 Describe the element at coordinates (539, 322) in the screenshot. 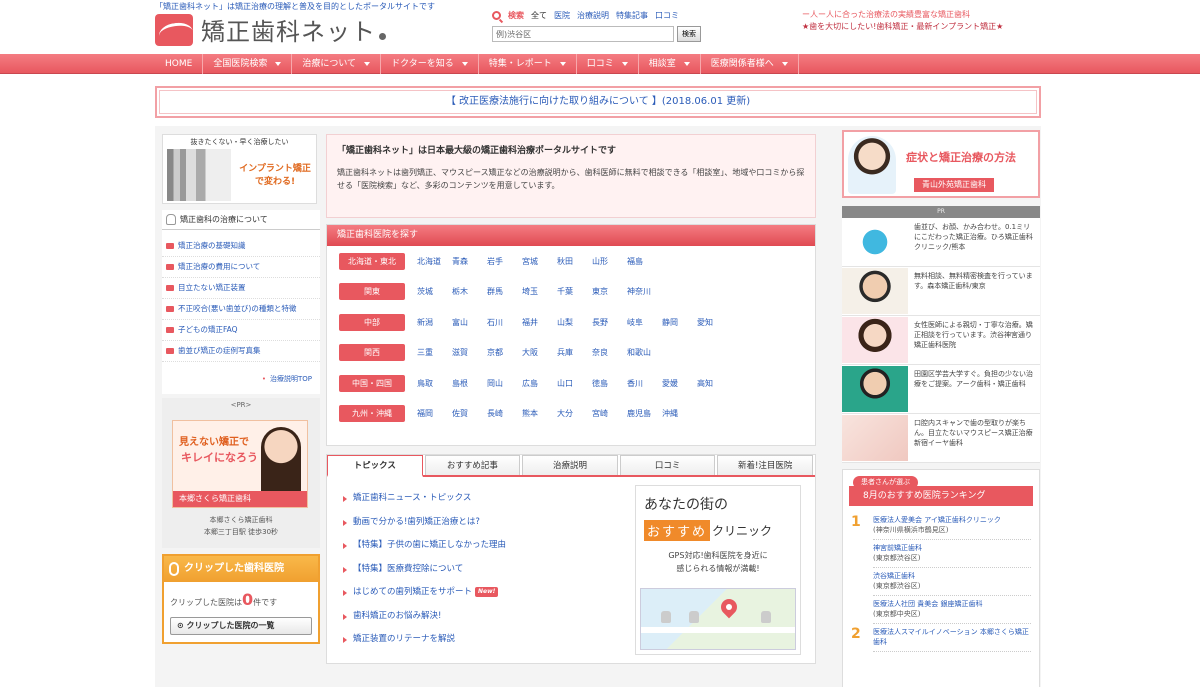

I see `prefecture-link: 福井` at that location.